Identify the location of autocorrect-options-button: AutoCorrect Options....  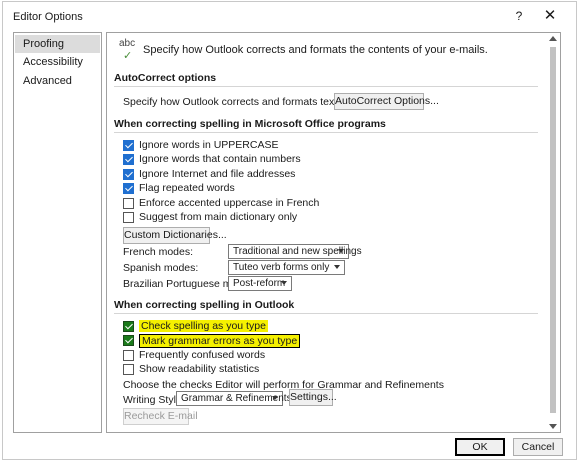
(386, 101).